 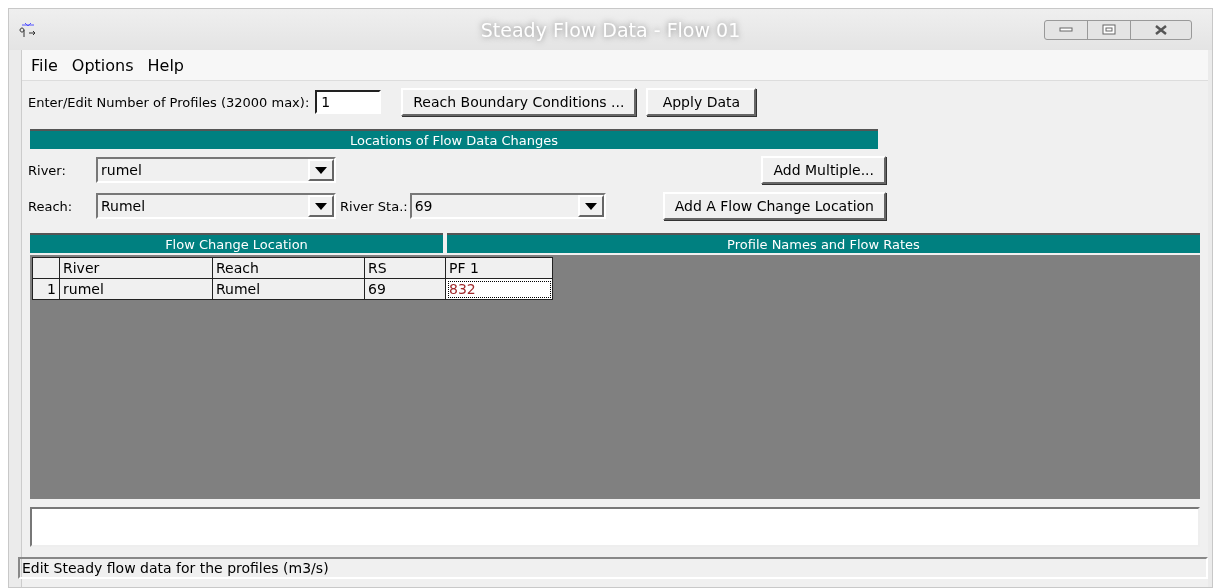 What do you see at coordinates (136, 268) in the screenshot?
I see `column-header: River` at bounding box center [136, 268].